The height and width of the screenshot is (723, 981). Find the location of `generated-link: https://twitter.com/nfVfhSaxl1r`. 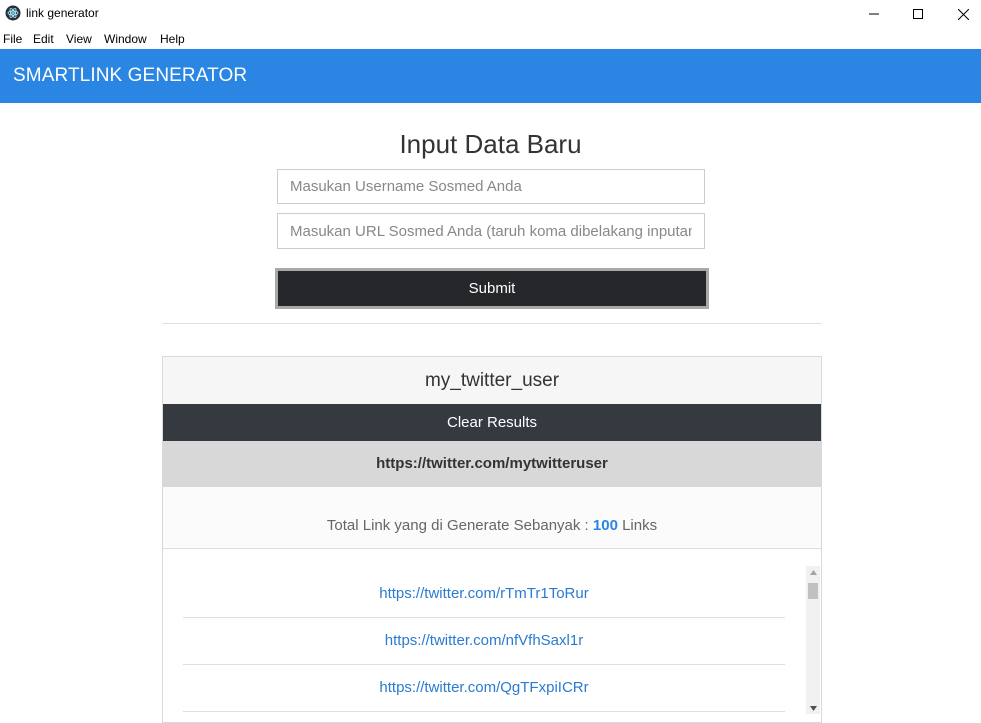

generated-link: https://twitter.com/nfVfhSaxl1r is located at coordinates (484, 640).